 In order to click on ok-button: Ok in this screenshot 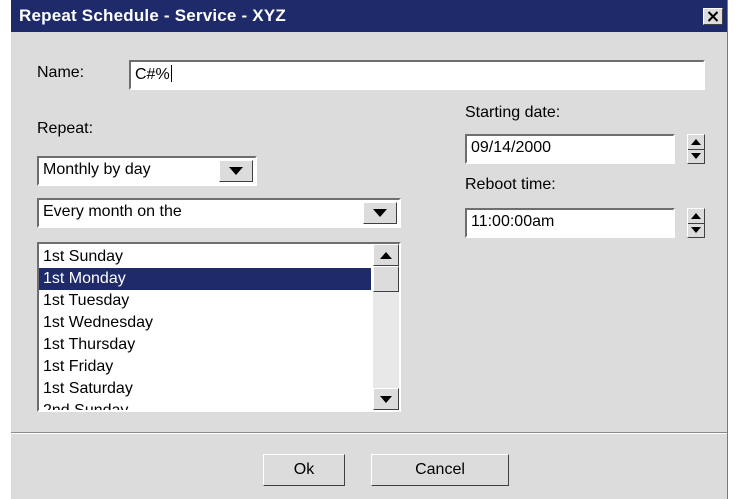, I will do `click(304, 470)`.